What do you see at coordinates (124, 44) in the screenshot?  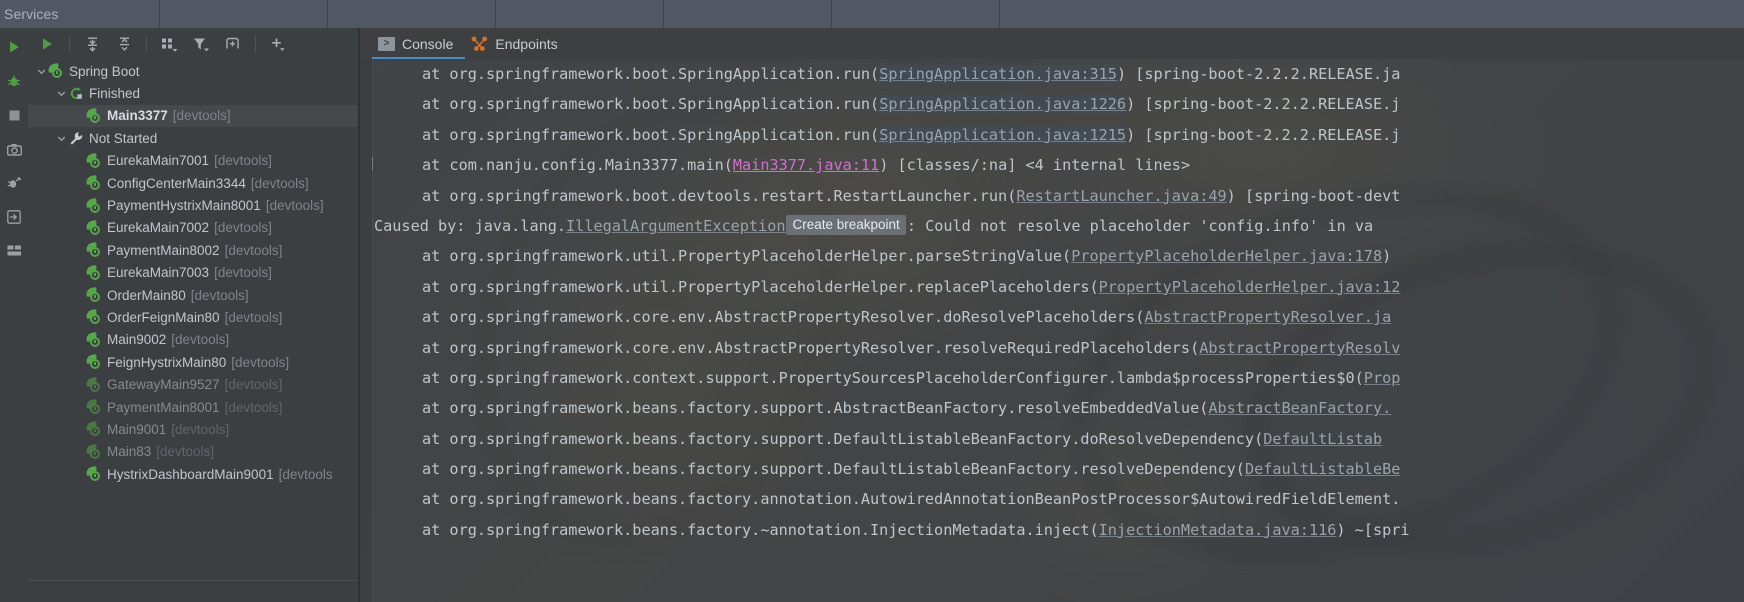 I see `collapse-all-button` at bounding box center [124, 44].